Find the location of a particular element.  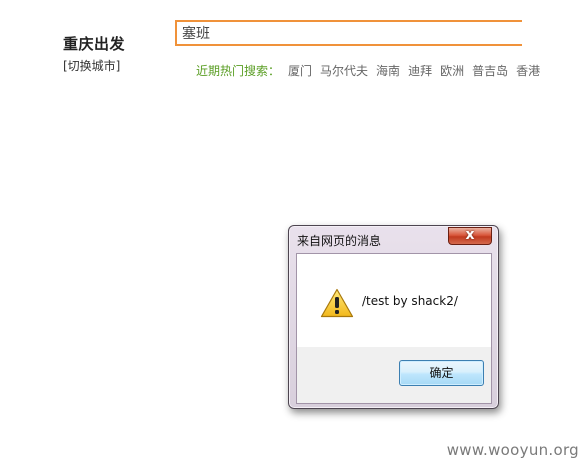

warning-icon is located at coordinates (337, 303).